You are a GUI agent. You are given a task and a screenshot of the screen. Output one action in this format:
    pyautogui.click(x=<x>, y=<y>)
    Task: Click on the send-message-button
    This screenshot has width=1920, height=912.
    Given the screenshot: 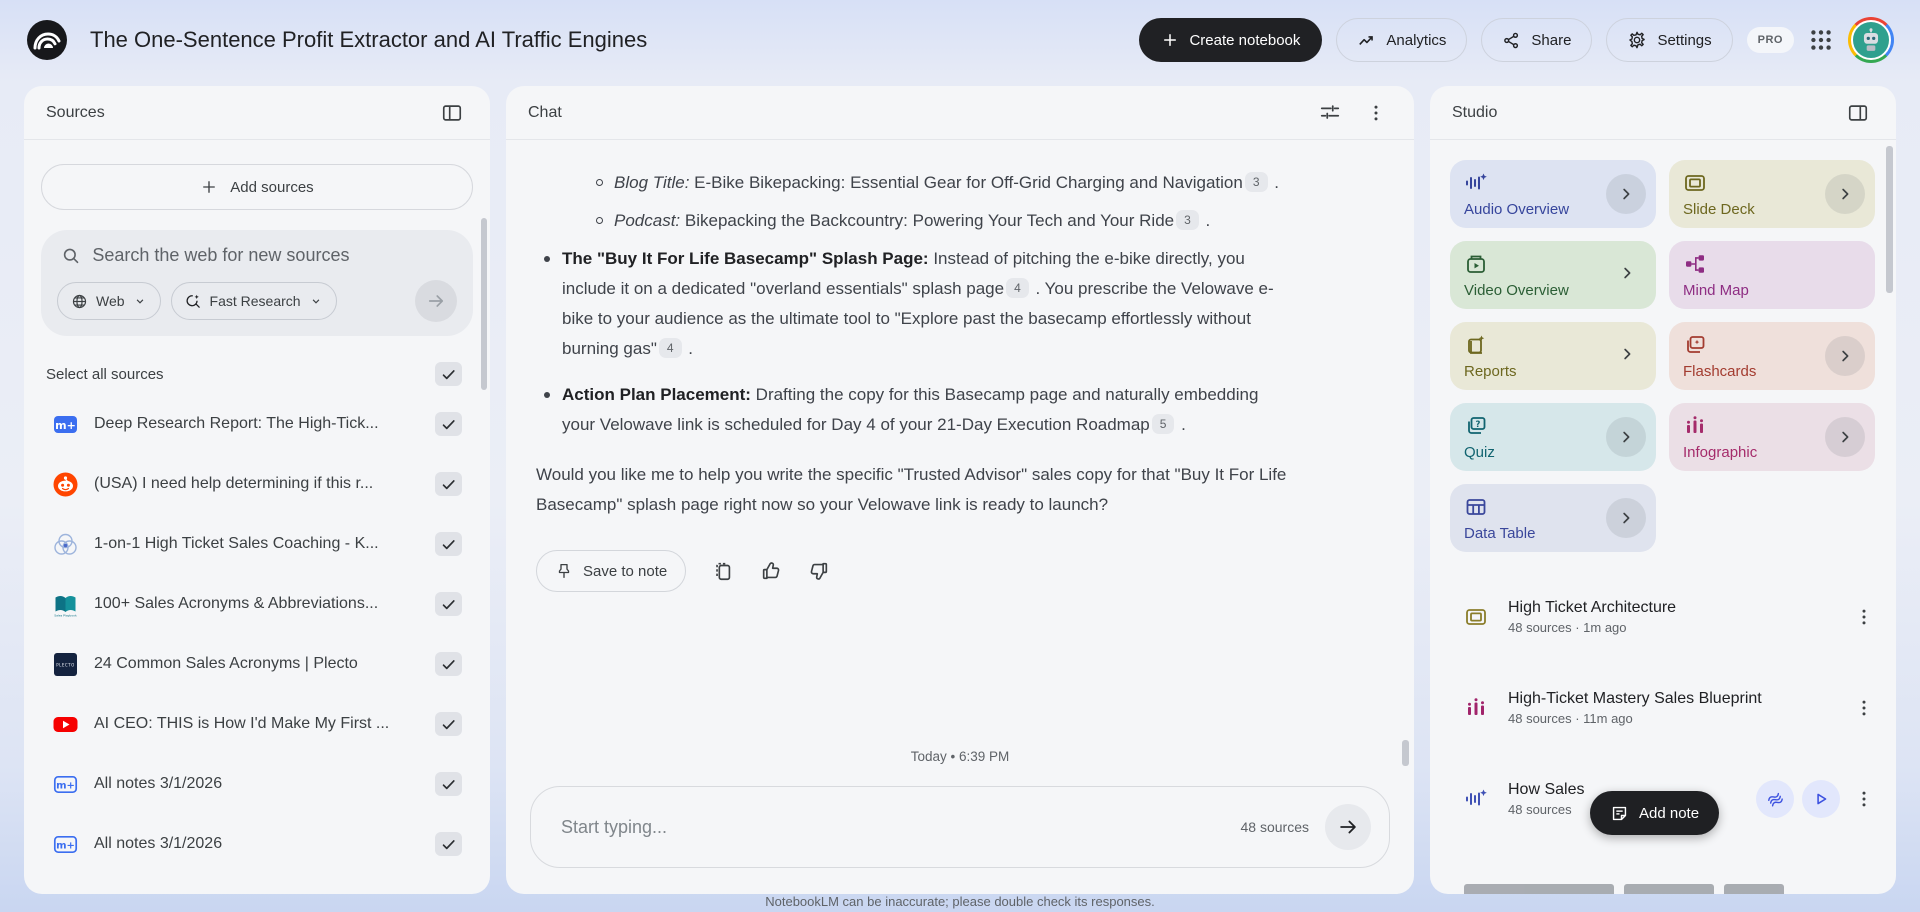 What is the action you would take?
    pyautogui.click(x=1348, y=827)
    